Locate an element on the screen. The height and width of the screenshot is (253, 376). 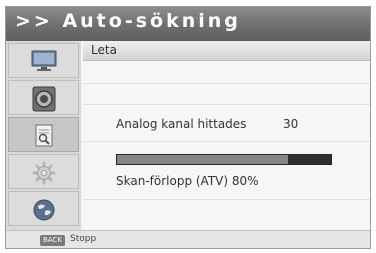
channels-found-label: Analog kanal hittades is located at coordinates (181, 124).